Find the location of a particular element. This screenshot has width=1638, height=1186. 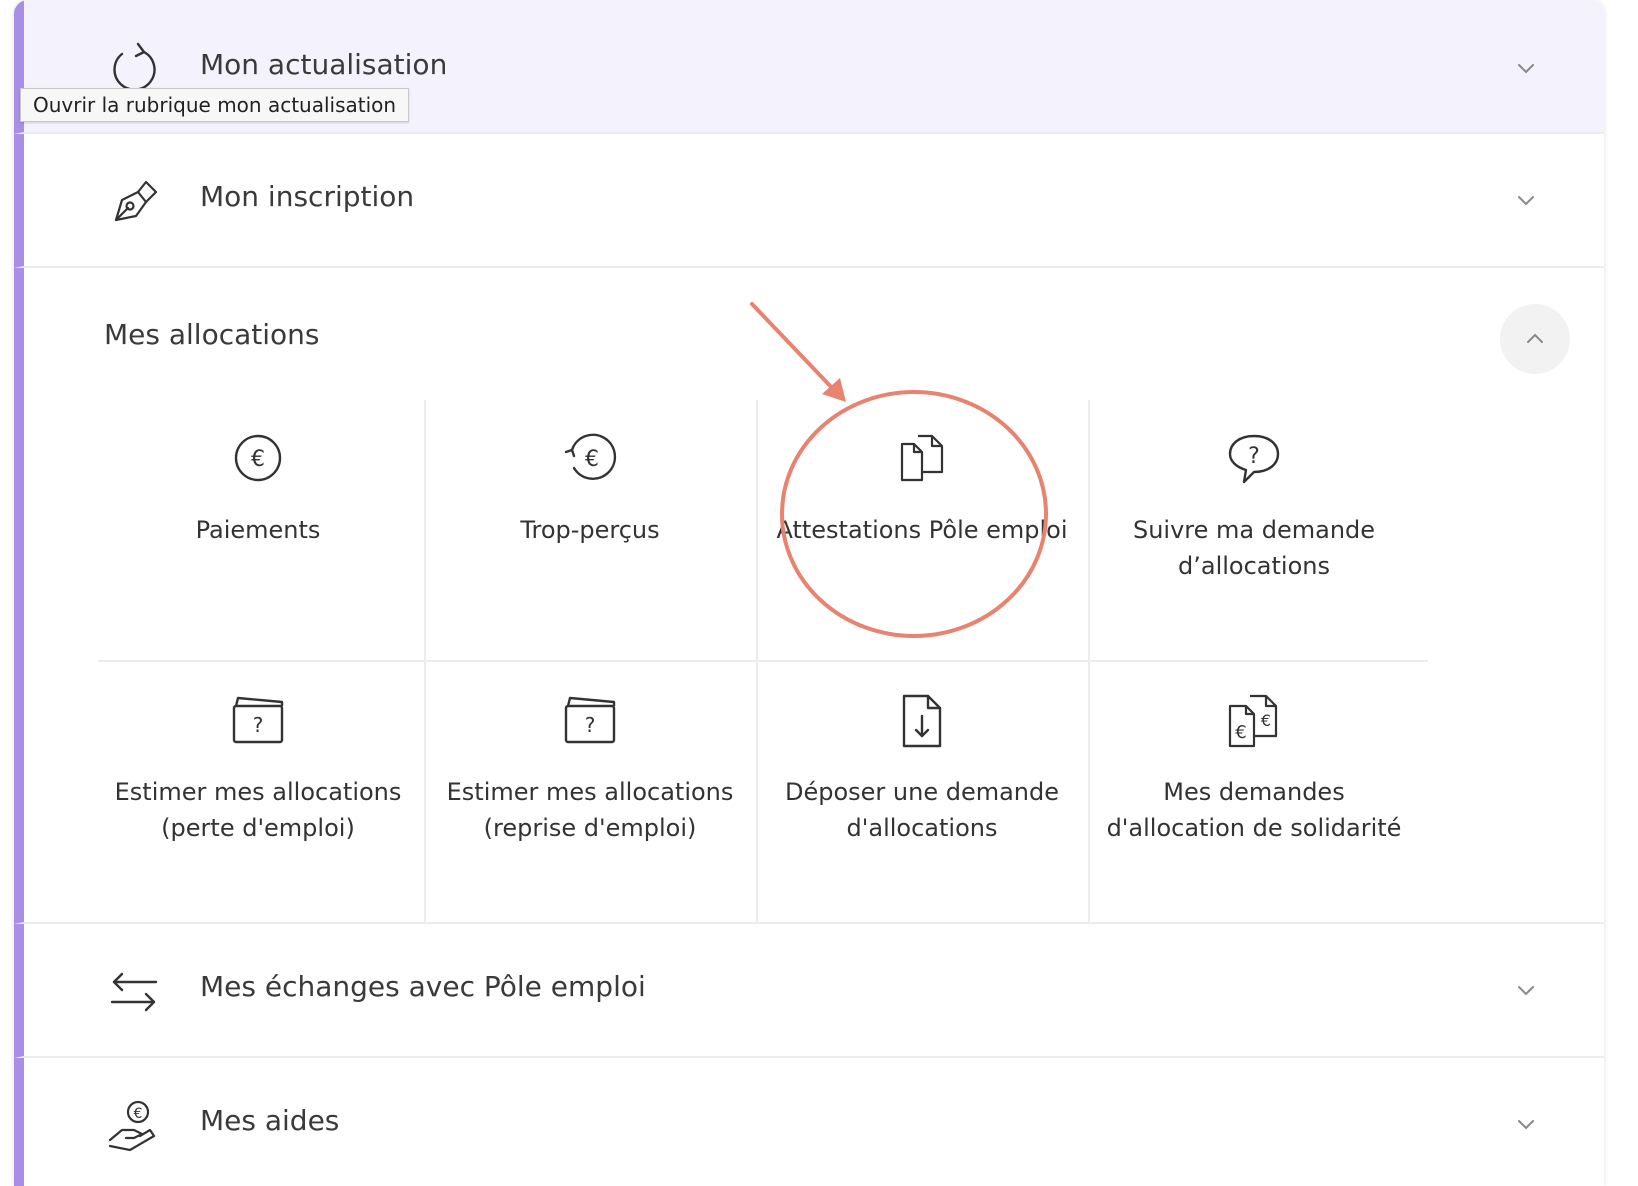

row-mon-inscription: Mon inscription is located at coordinates (809, 201).